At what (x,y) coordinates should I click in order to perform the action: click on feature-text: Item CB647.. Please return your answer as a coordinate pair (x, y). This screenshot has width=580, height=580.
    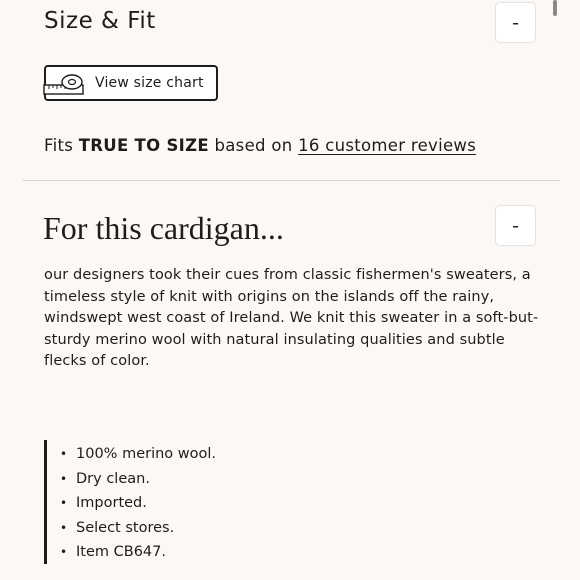
    Looking at the image, I should click on (121, 552).